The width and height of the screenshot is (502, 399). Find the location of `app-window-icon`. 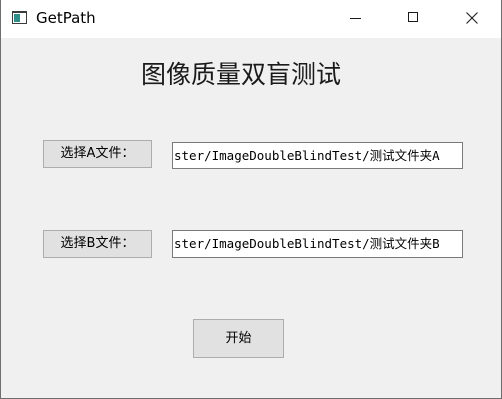

app-window-icon is located at coordinates (19, 17).